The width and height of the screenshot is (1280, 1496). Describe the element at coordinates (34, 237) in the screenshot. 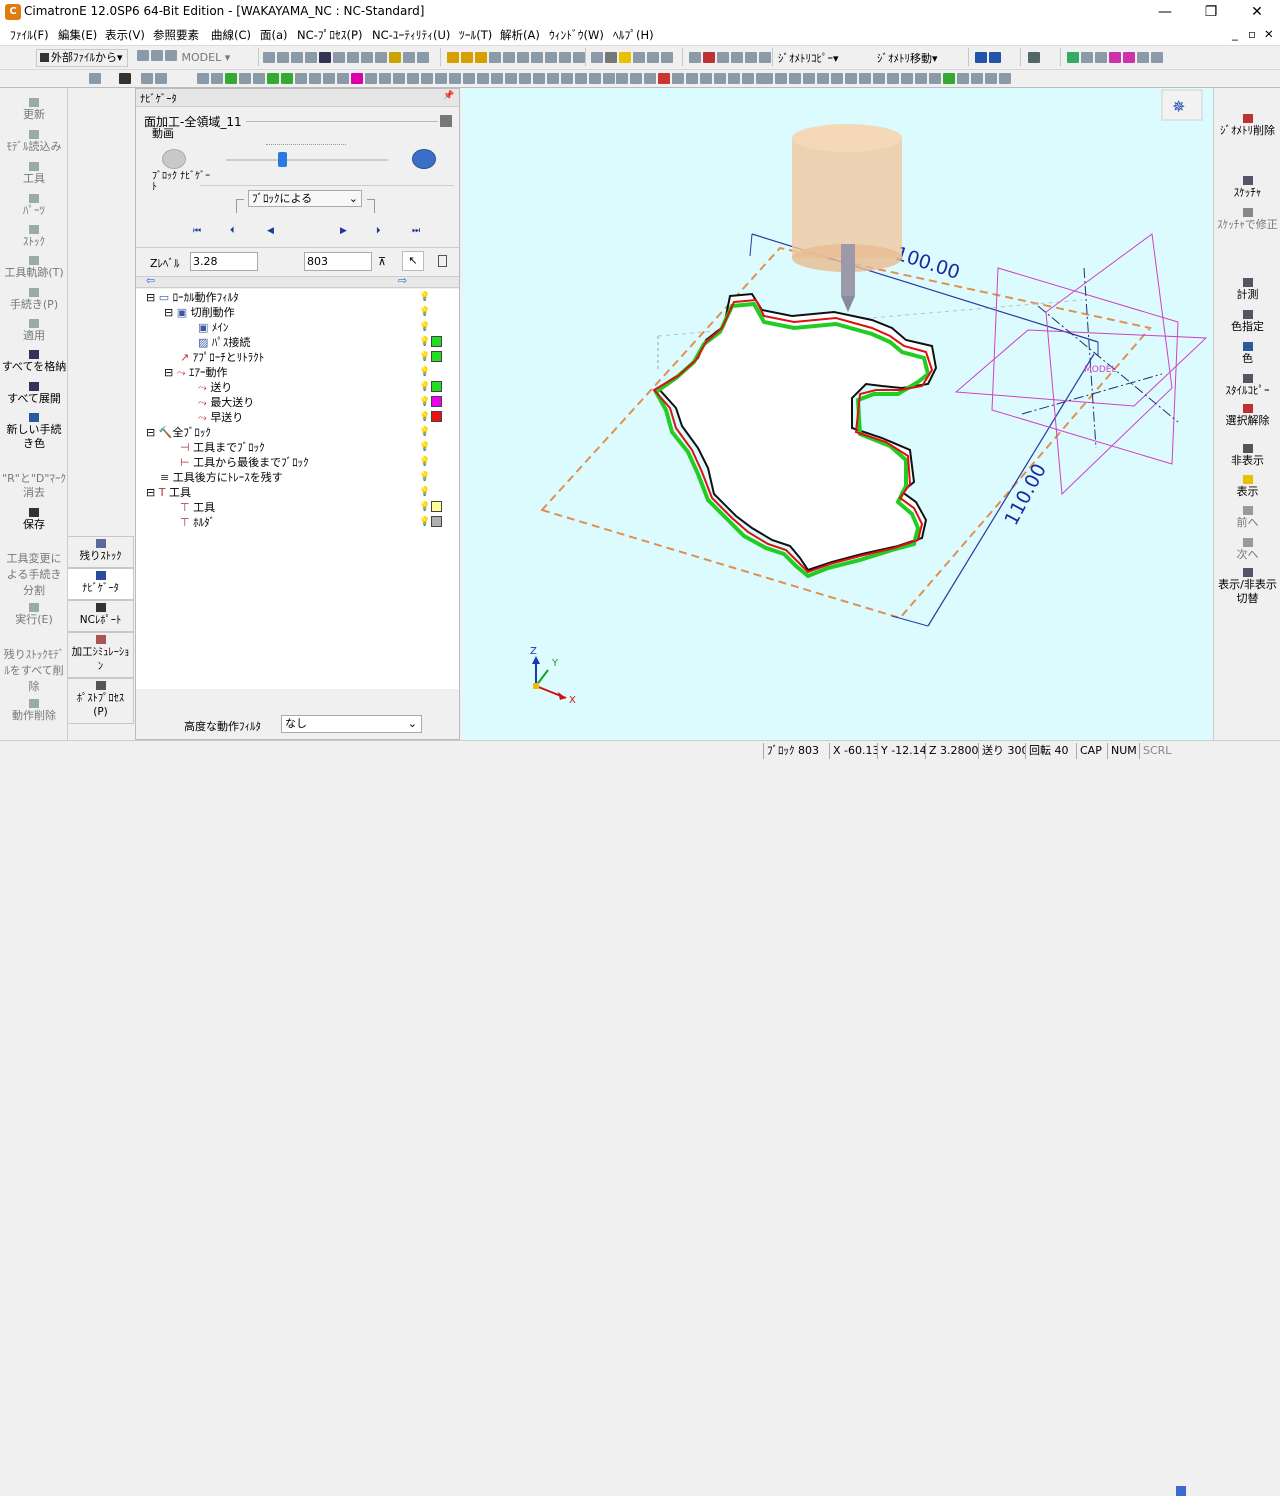

I see `stock-button: ｽﾄｯｸ` at that location.